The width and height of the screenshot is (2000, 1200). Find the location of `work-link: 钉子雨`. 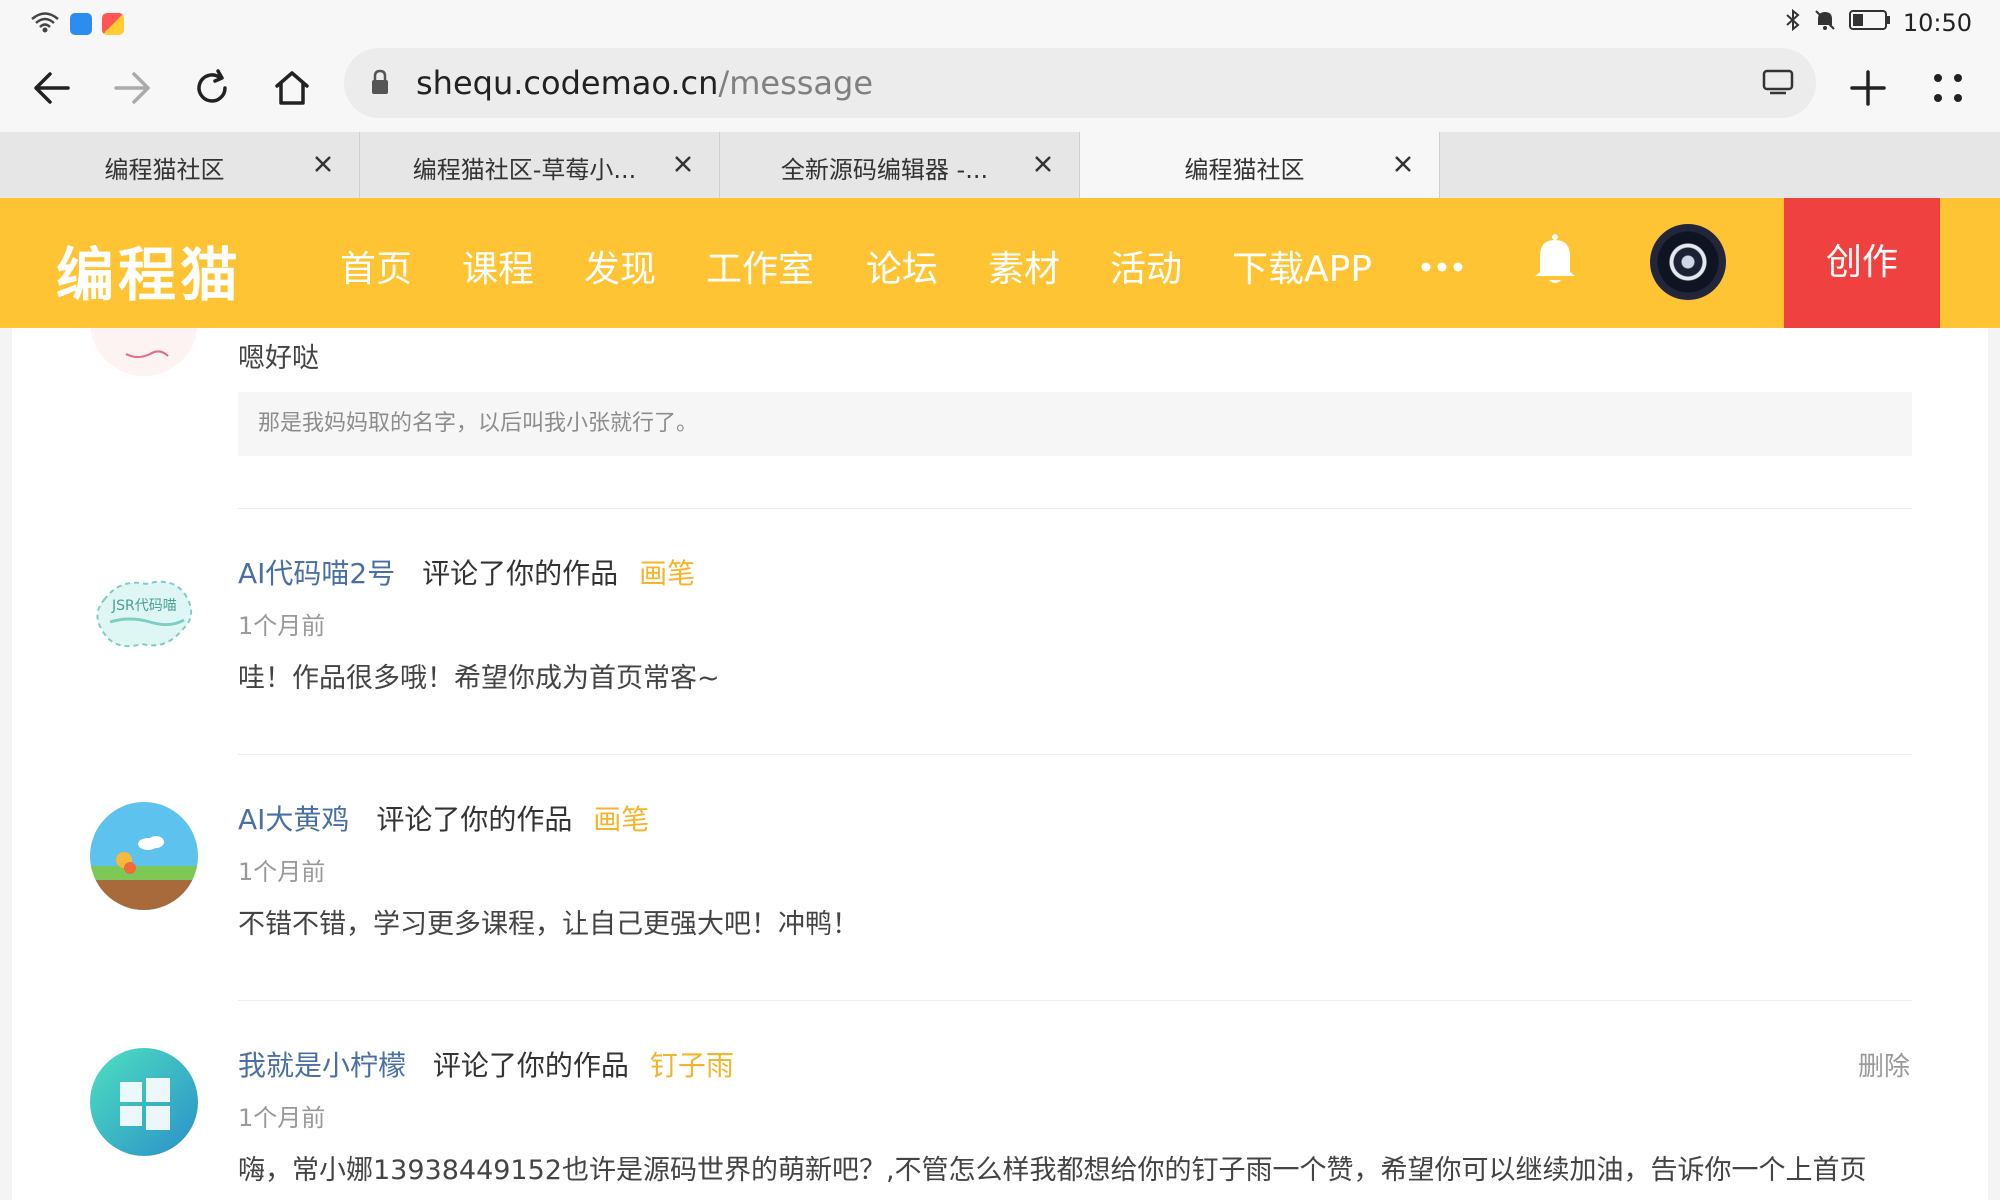

work-link: 钉子雨 is located at coordinates (692, 1065).